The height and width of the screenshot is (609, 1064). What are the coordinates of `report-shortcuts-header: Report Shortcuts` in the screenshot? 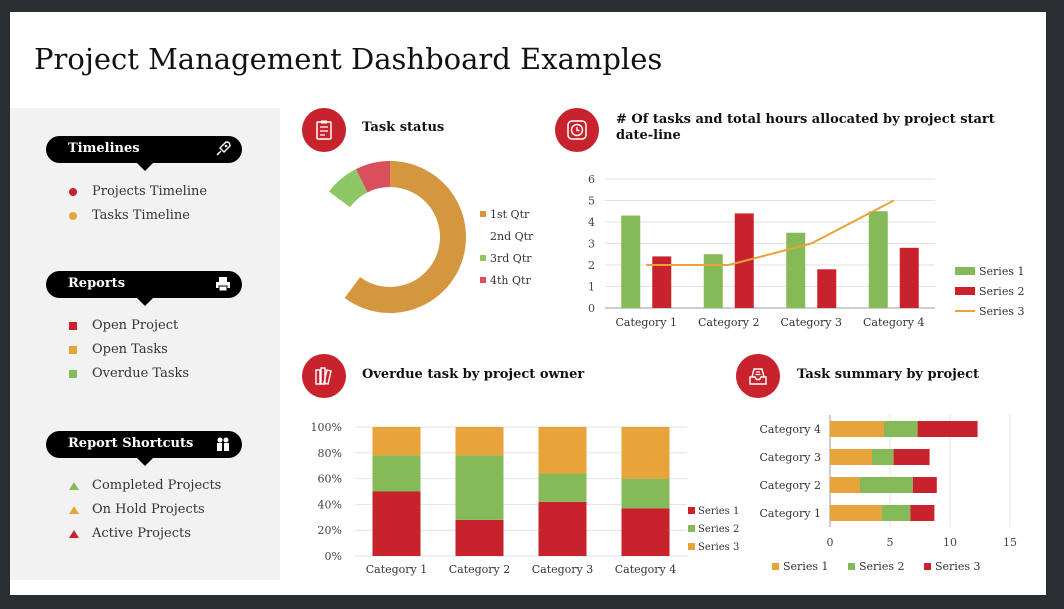 It's located at (144, 448).